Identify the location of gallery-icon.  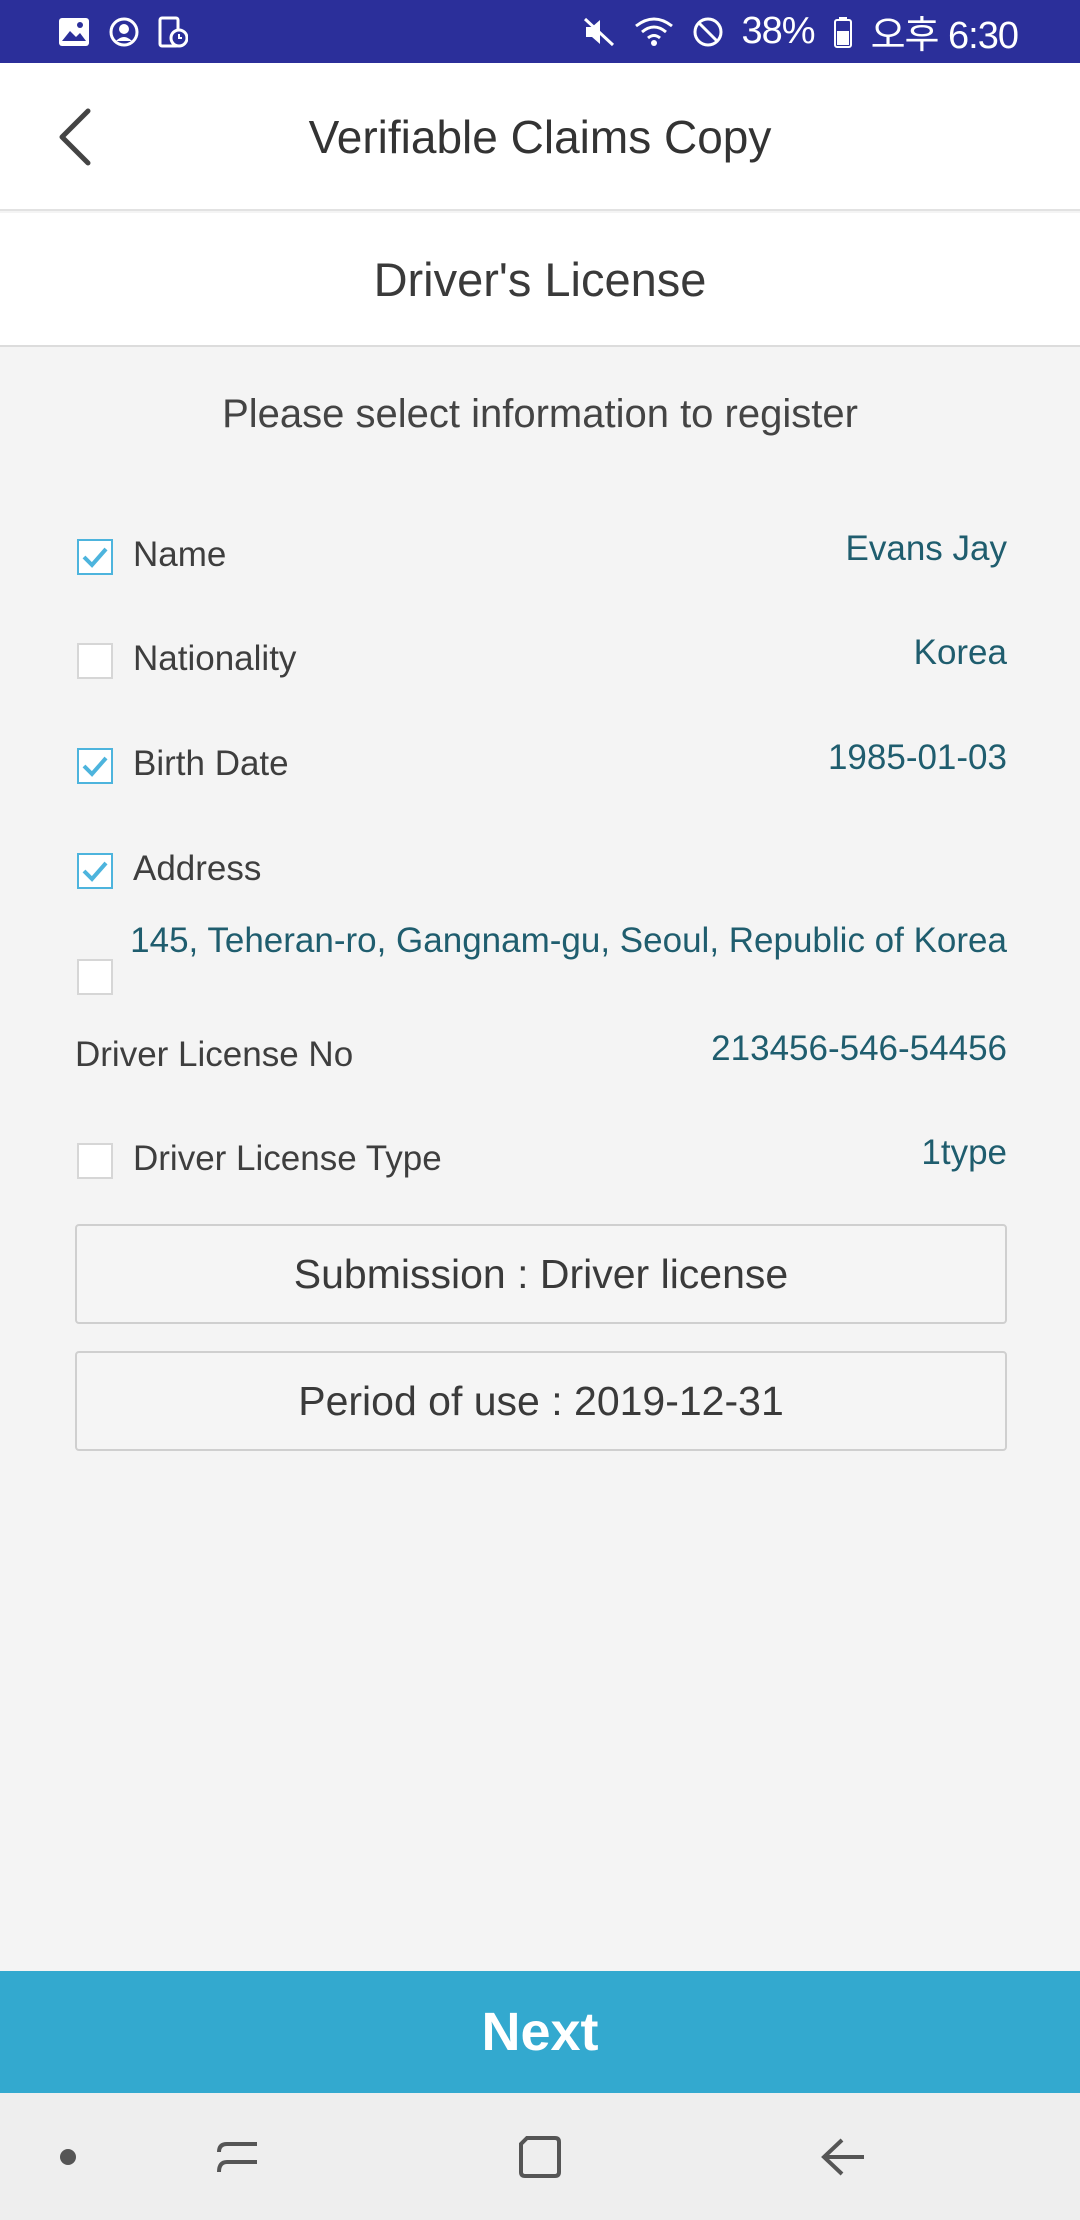
(74, 32).